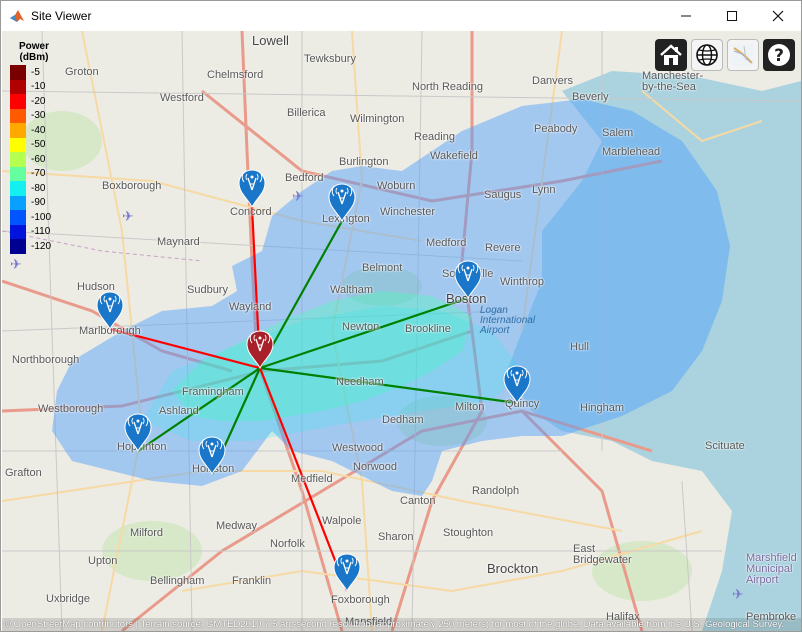 Image resolution: width=802 pixels, height=632 pixels. What do you see at coordinates (34, 86) in the screenshot?
I see `legend-row: -10` at bounding box center [34, 86].